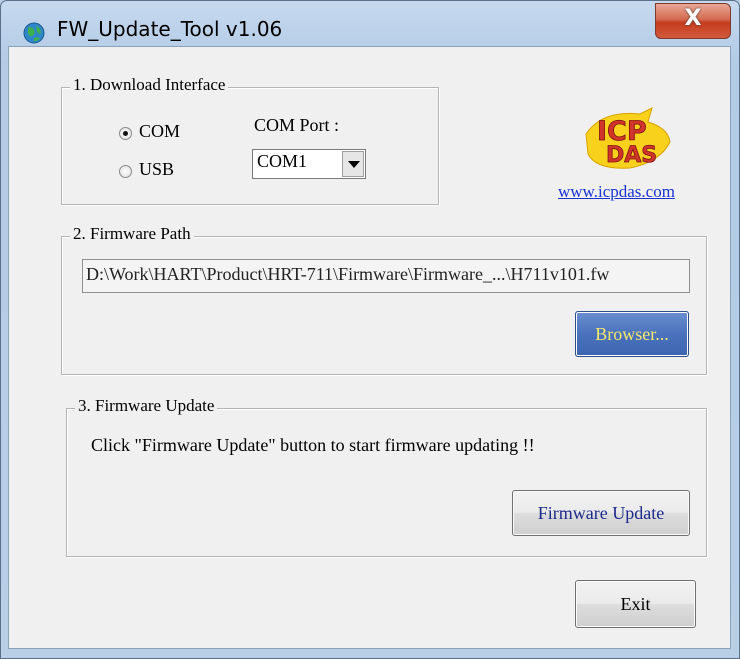 Image resolution: width=740 pixels, height=659 pixels. Describe the element at coordinates (34, 33) in the screenshot. I see `globe-icon` at that location.